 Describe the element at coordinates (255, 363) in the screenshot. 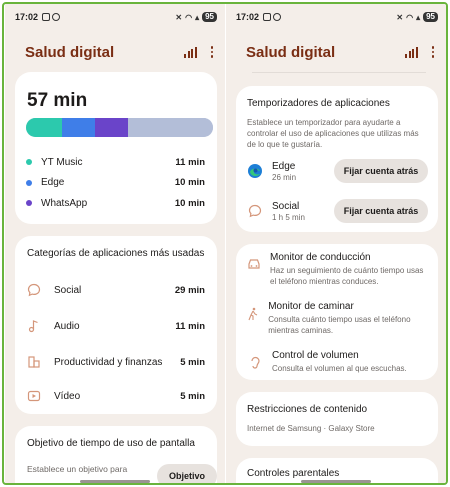

I see `ear-icon` at that location.